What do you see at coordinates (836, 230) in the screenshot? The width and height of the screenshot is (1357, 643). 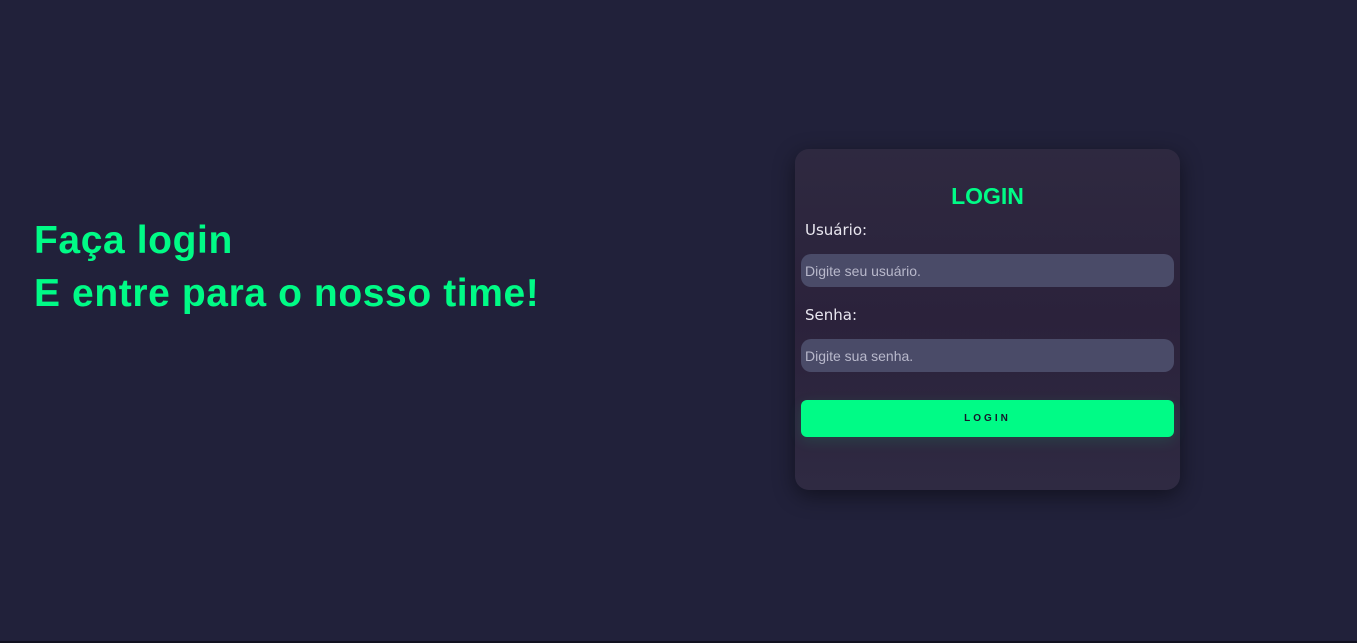 I see `username-label: Usuário:` at bounding box center [836, 230].